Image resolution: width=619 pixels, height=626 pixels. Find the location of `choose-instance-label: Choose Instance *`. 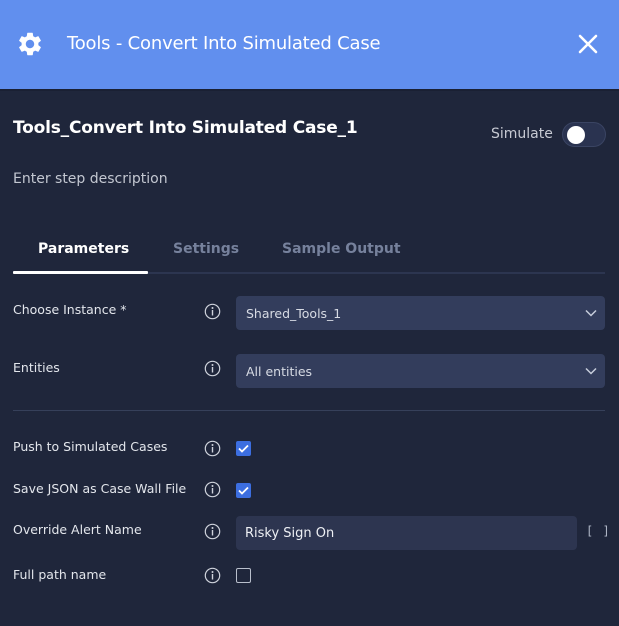

choose-instance-label: Choose Instance * is located at coordinates (70, 309).